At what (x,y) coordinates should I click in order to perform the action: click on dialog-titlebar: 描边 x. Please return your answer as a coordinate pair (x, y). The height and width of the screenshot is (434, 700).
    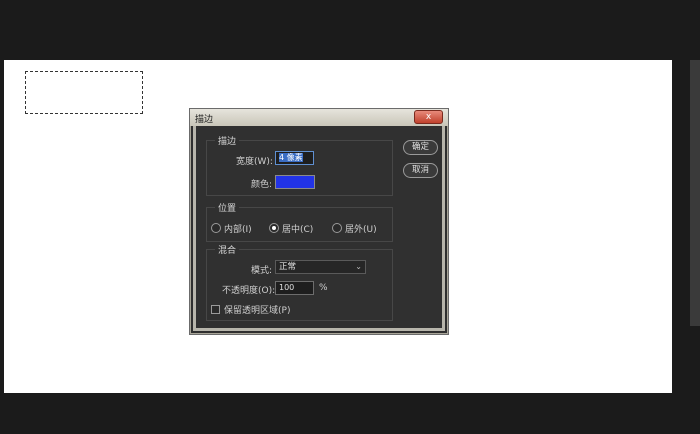
    Looking at the image, I should click on (319, 117).